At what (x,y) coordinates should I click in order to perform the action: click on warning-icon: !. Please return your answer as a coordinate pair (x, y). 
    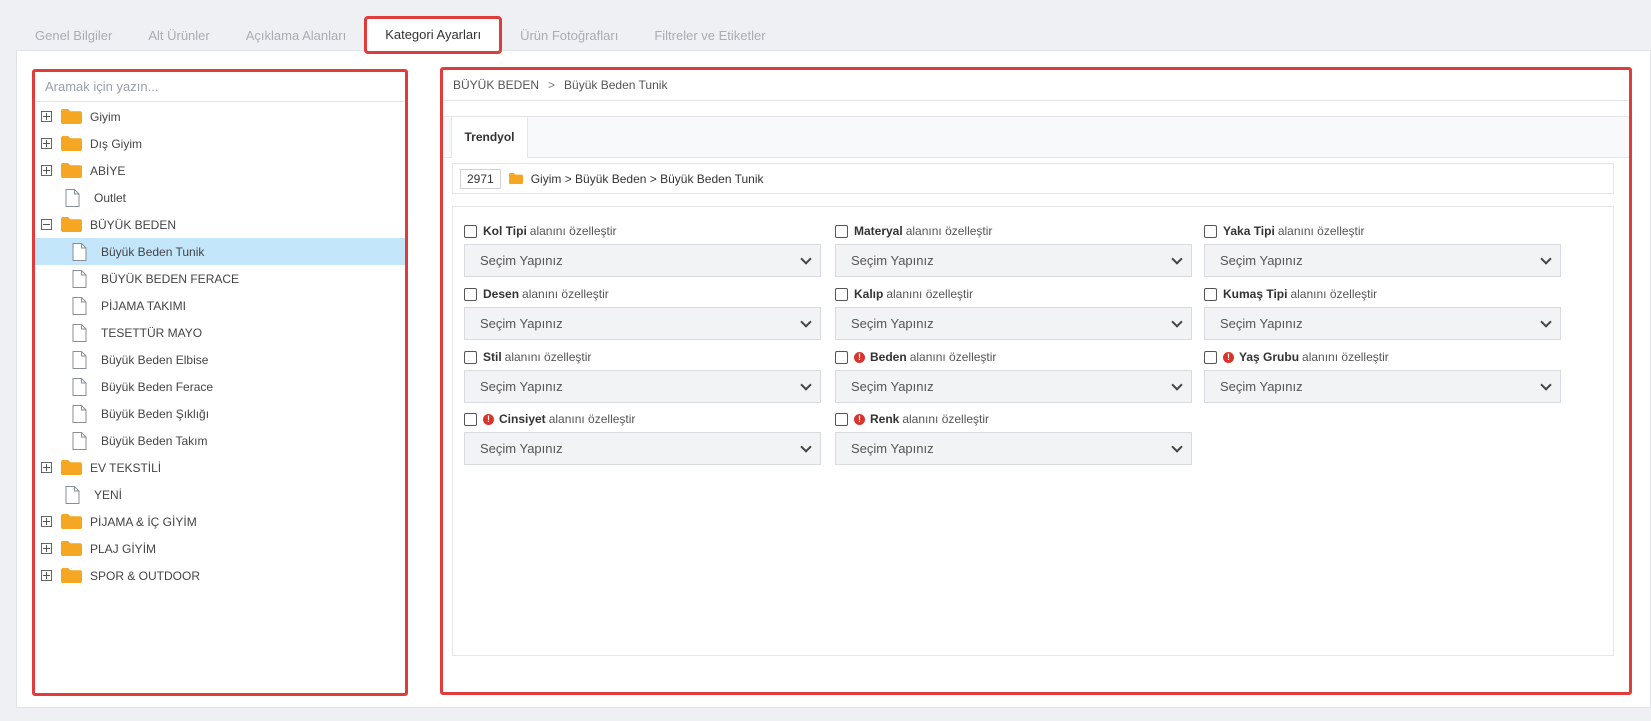
    Looking at the image, I should click on (859, 419).